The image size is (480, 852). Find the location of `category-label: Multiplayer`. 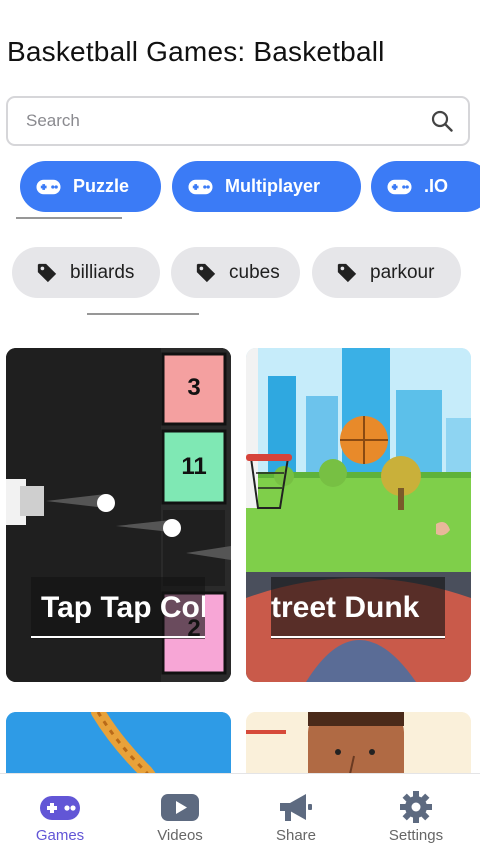

category-label: Multiplayer is located at coordinates (273, 186).